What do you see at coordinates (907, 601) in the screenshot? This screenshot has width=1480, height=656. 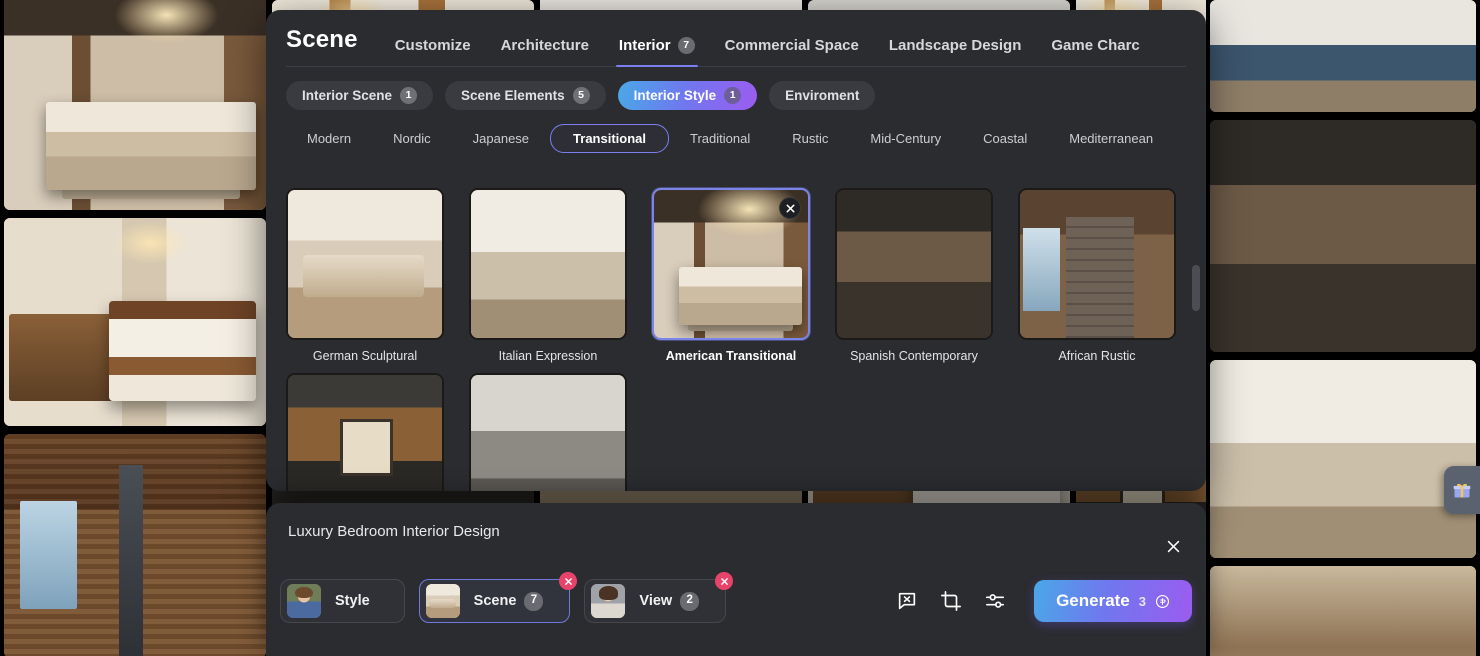 I see `clear-prompt-button` at bounding box center [907, 601].